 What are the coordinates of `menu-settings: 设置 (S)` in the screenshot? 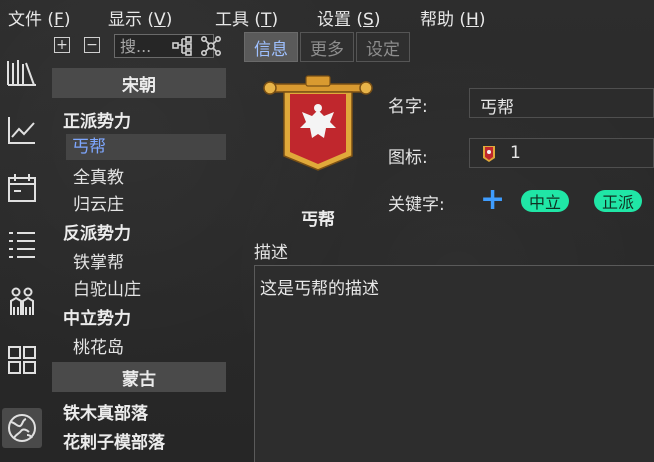 It's located at (348, 17).